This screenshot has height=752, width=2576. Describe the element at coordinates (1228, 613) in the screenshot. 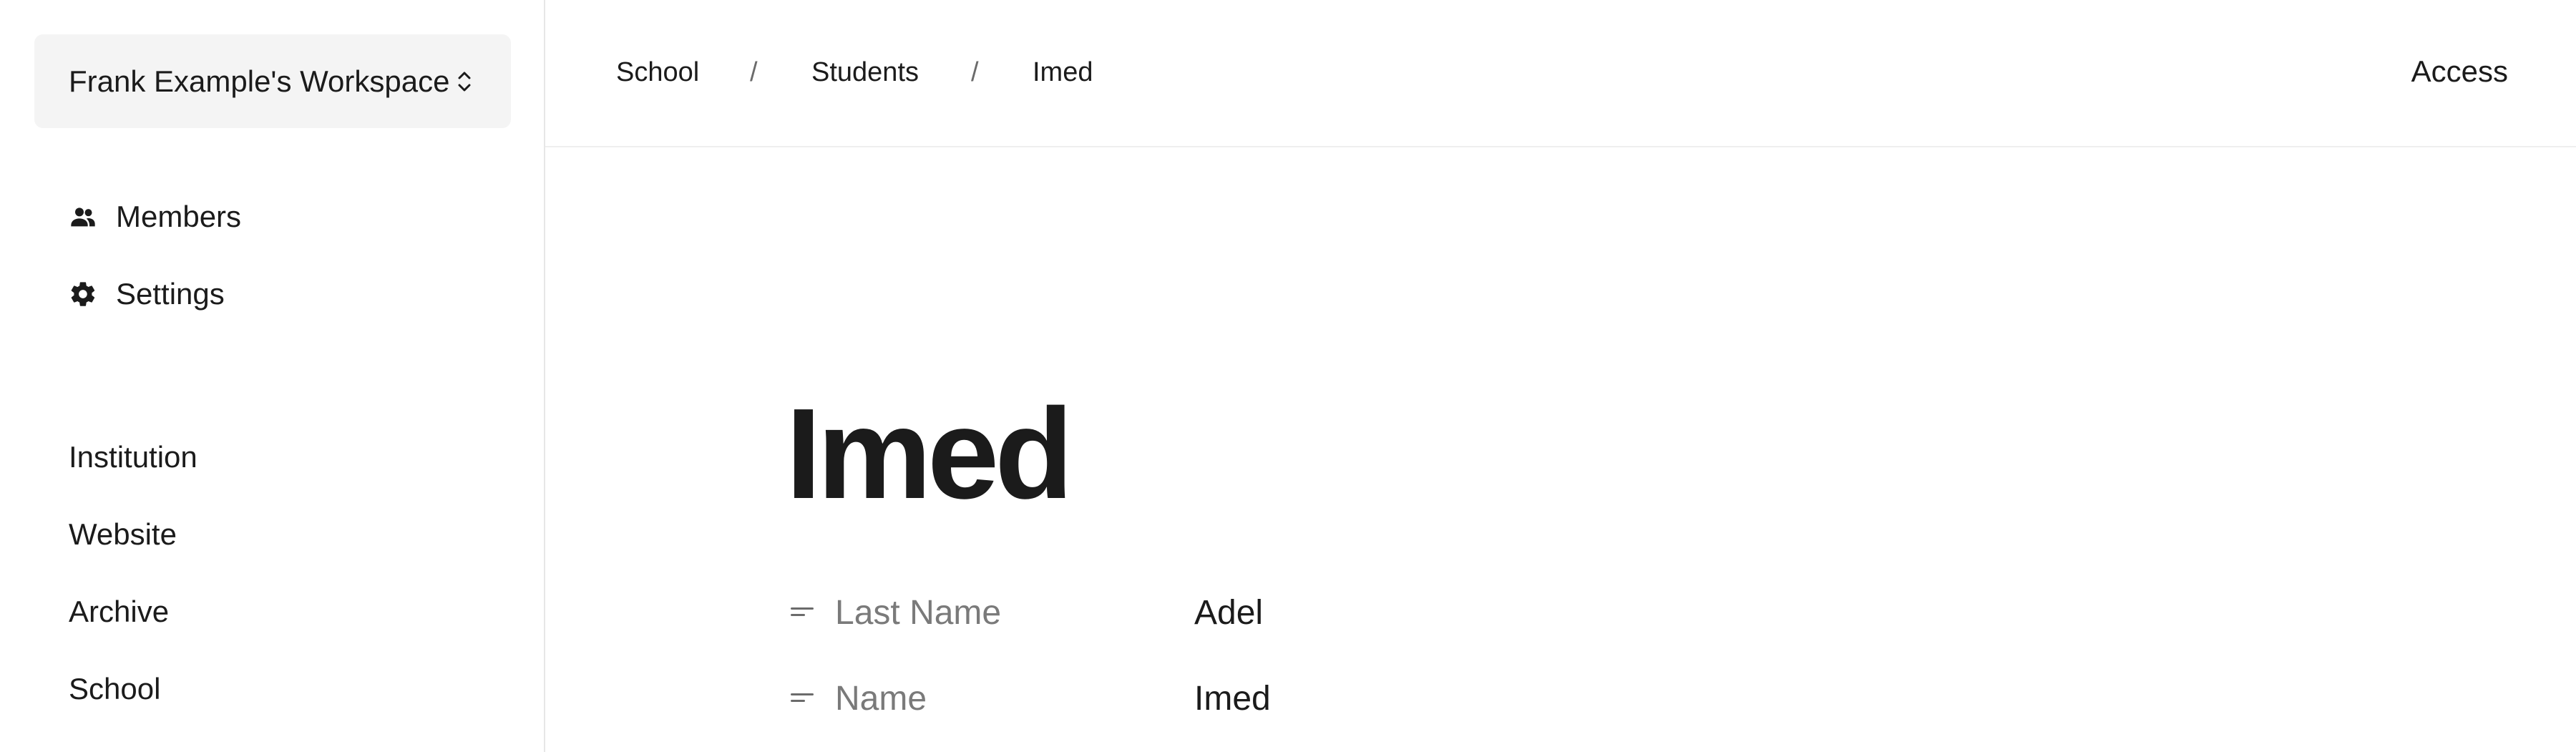

I see `property-value: Adel` at that location.